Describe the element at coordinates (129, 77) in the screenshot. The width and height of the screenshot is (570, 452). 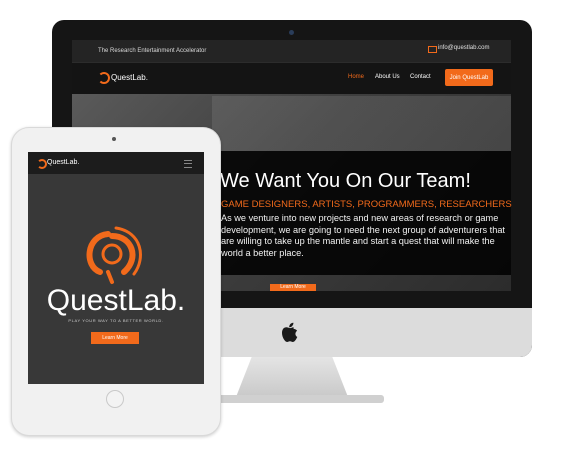
I see `site-logo: QuestLab.` at that location.